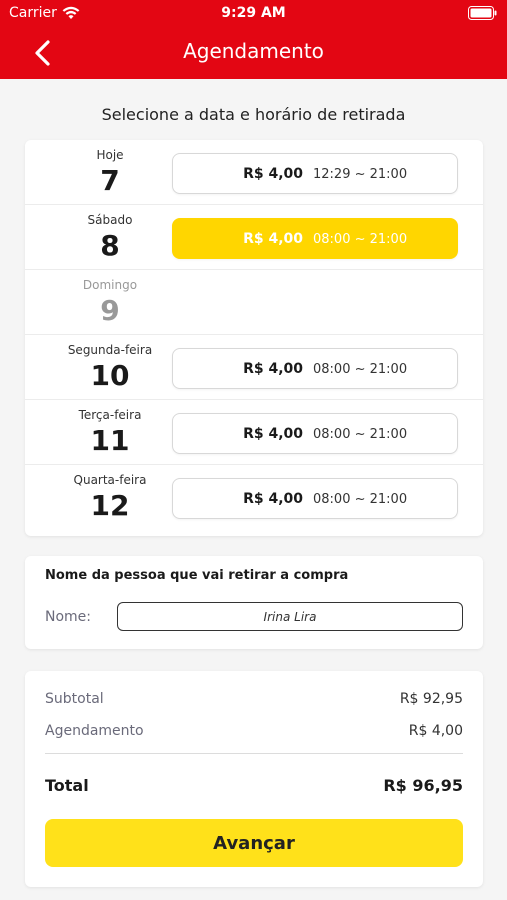 The width and height of the screenshot is (507, 900). Describe the element at coordinates (110, 415) in the screenshot. I see `weekday-label: Terça-feira` at that location.